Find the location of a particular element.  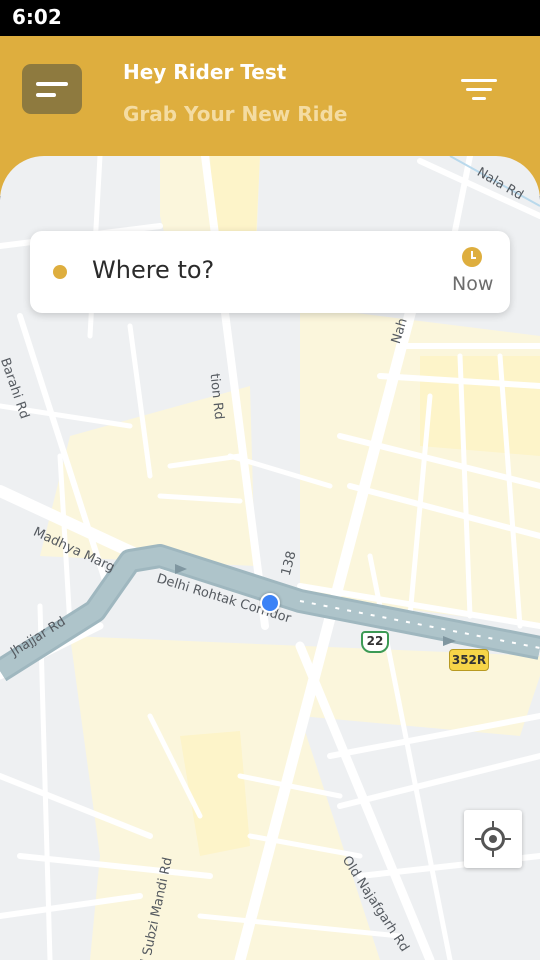

highway-shield-22: 22 is located at coordinates (375, 642).